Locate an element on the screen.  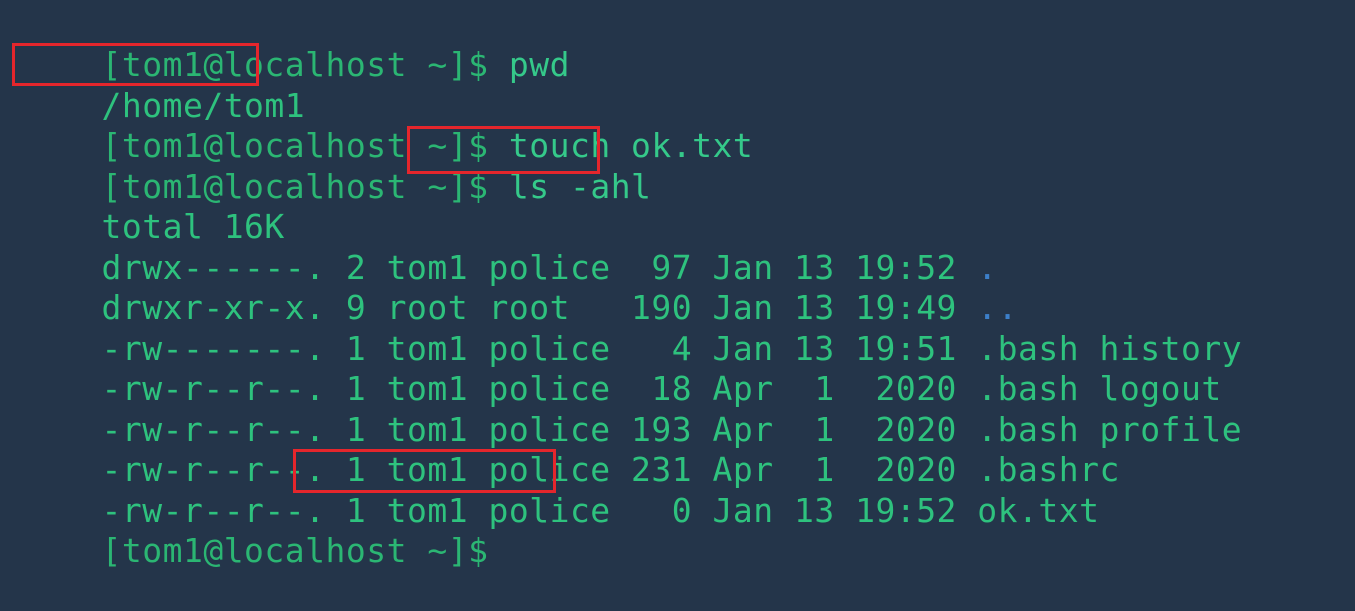
command-text: ls -ahl is located at coordinates (570, 186).